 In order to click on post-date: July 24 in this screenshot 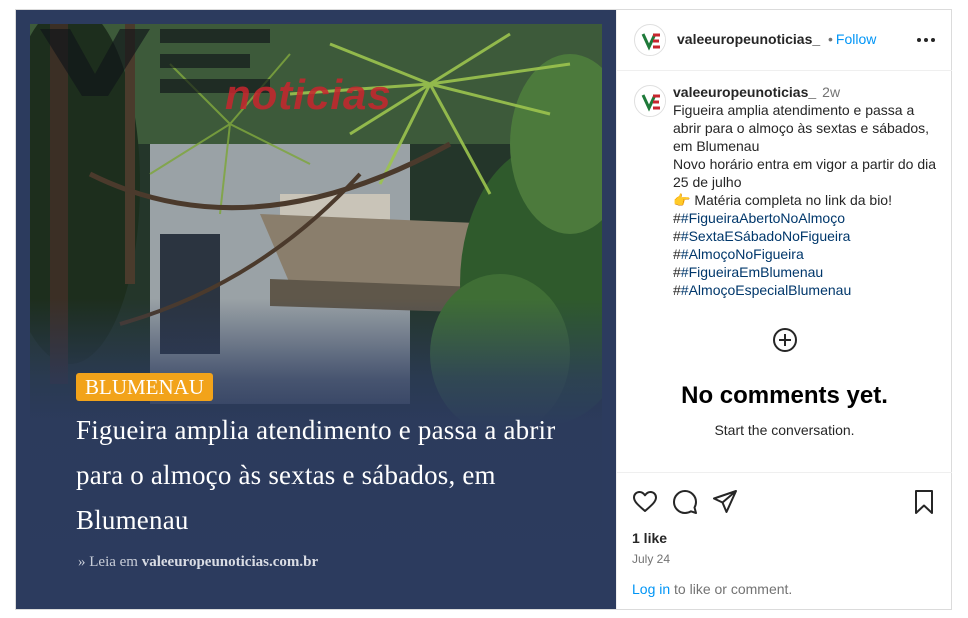, I will do `click(651, 559)`.